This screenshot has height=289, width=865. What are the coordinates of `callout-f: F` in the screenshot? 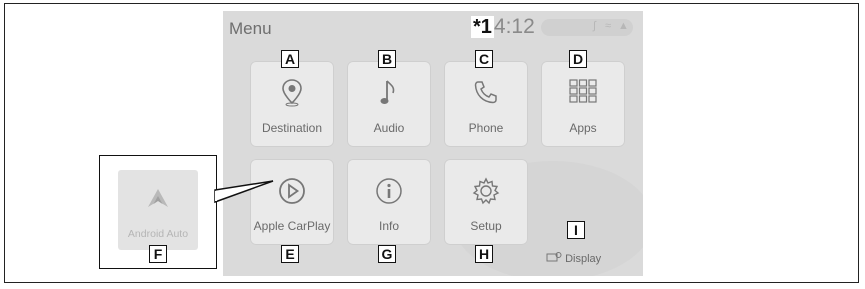 It's located at (158, 254).